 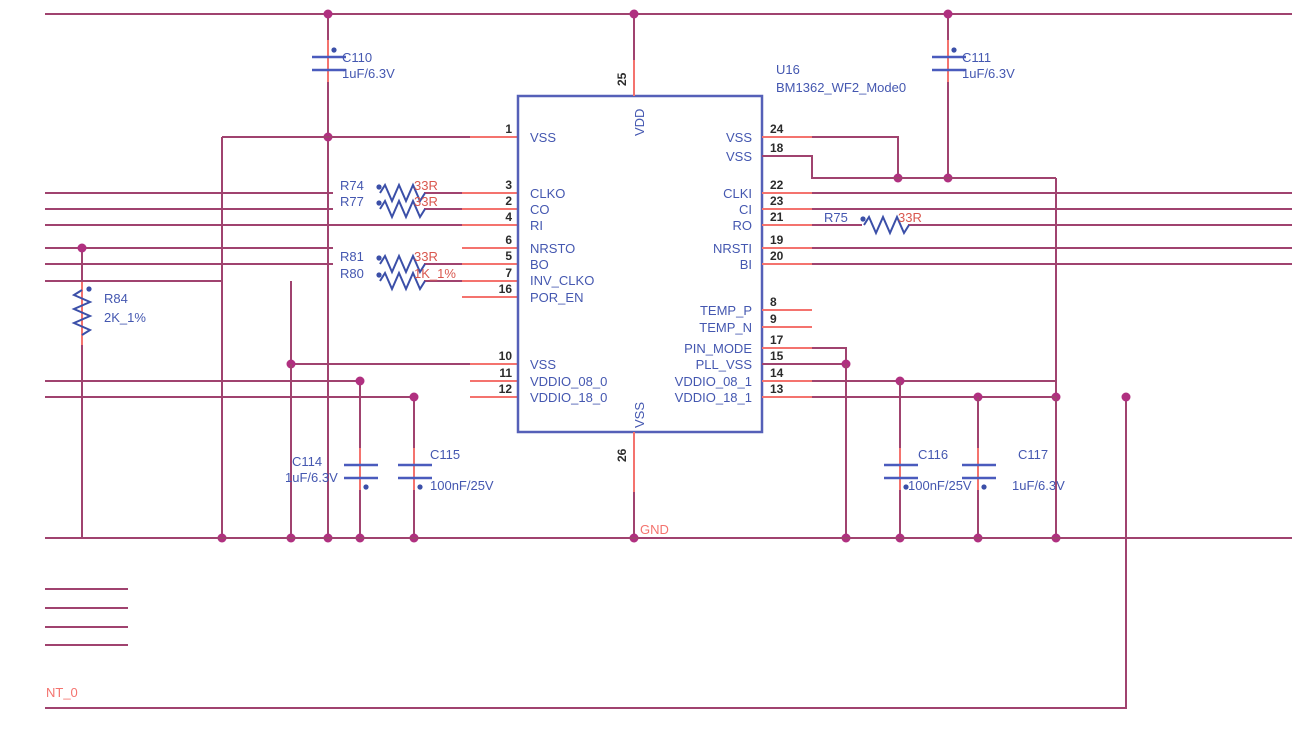 What do you see at coordinates (506, 289) in the screenshot?
I see `pin-number-16: 16` at bounding box center [506, 289].